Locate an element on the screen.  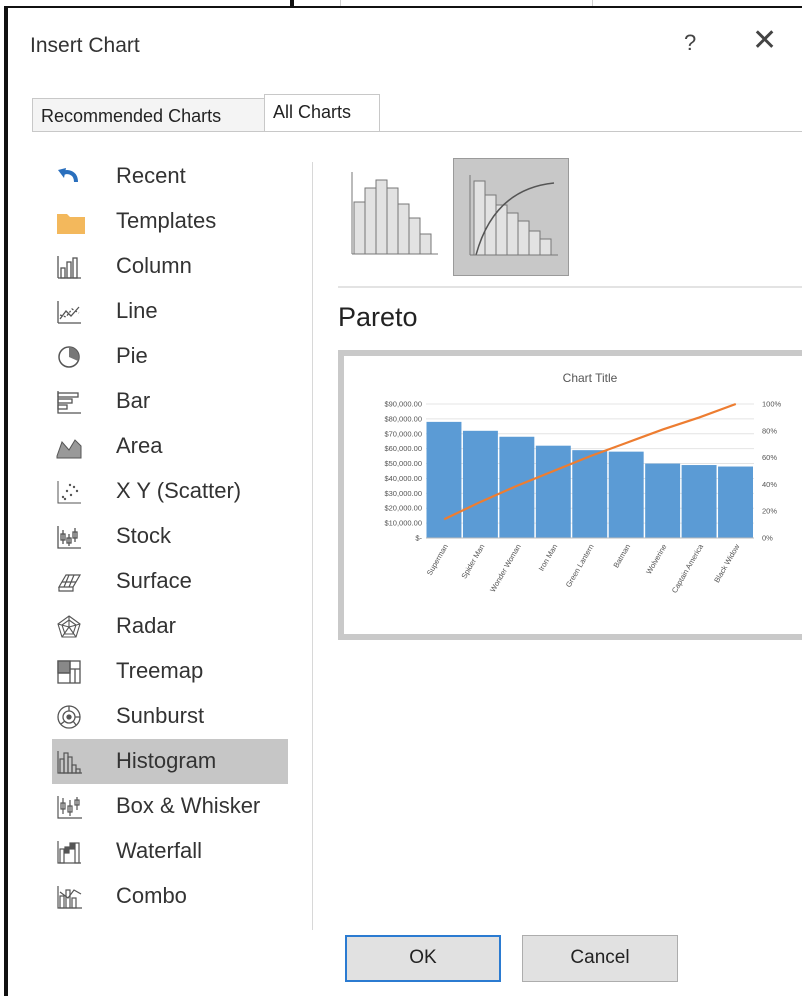
y2-tick-label: 40% is located at coordinates (769, 484).